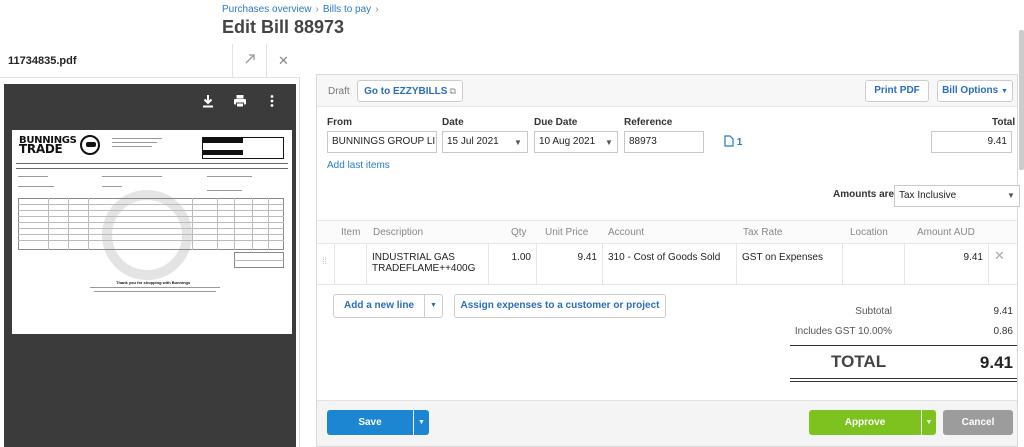  What do you see at coordinates (272, 102) in the screenshot?
I see `more-vertical-icon` at bounding box center [272, 102].